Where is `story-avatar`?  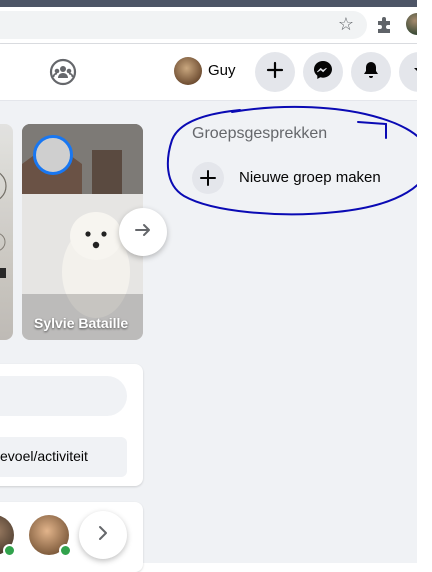
story-avatar is located at coordinates (53, 155).